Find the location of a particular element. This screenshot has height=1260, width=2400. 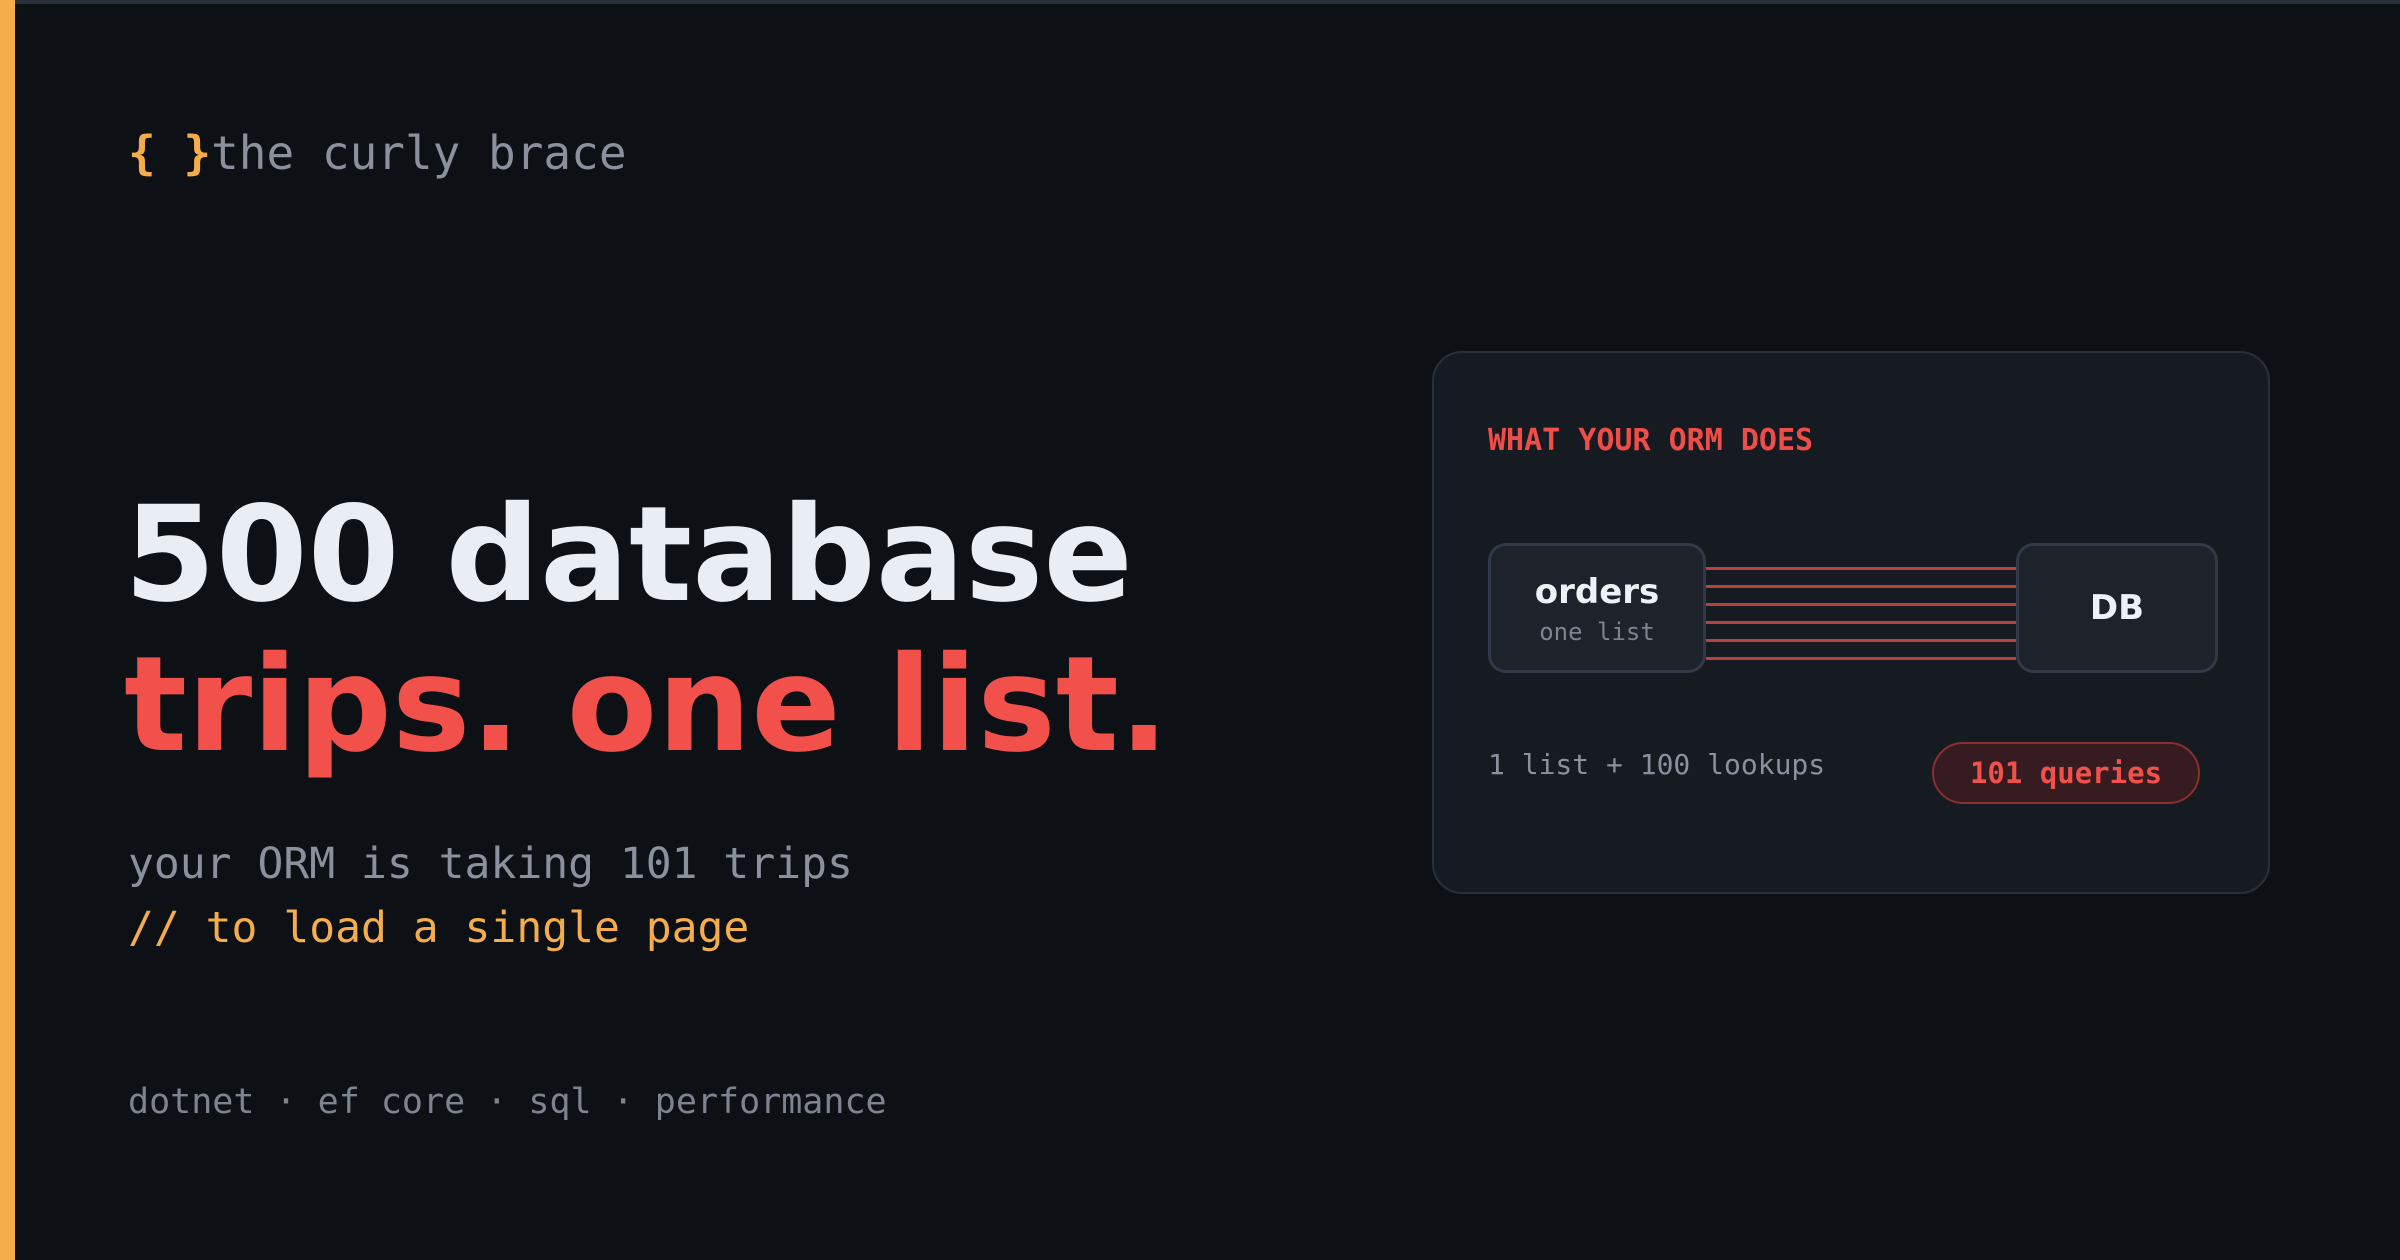

brand-logo: { } the curly brace is located at coordinates (377, 153).